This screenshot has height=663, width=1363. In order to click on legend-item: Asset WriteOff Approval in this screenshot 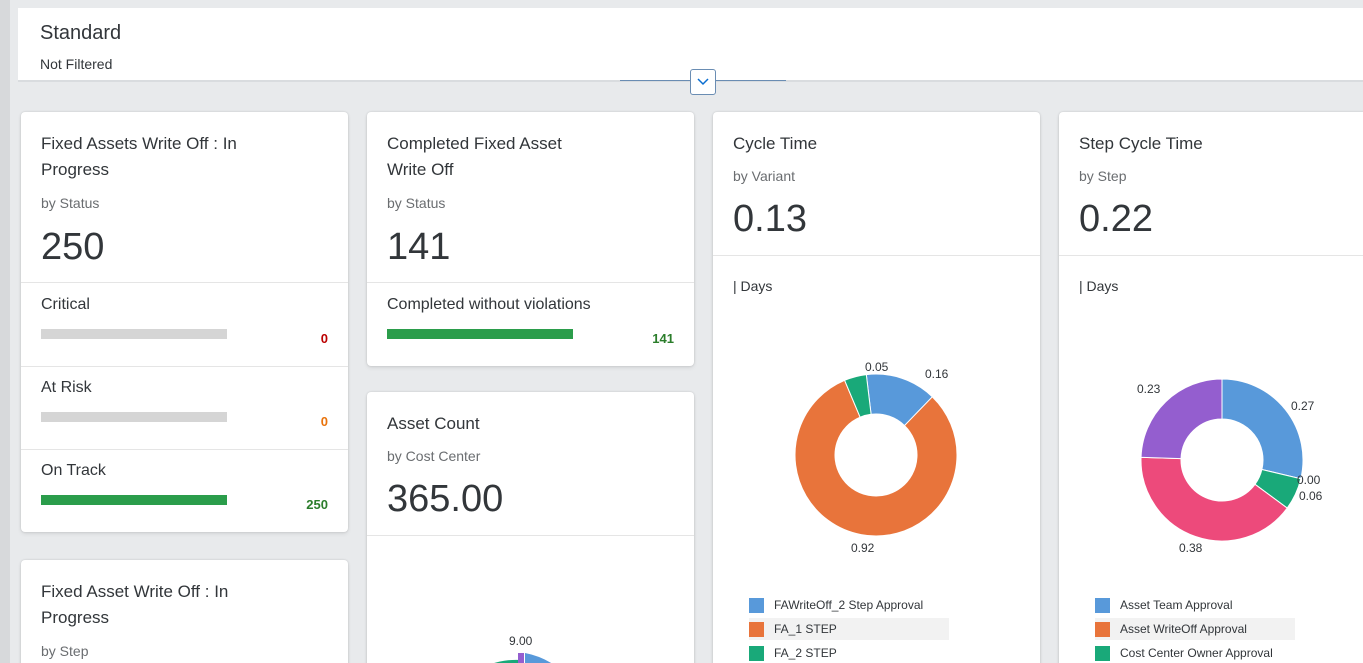, I will do `click(1195, 629)`.